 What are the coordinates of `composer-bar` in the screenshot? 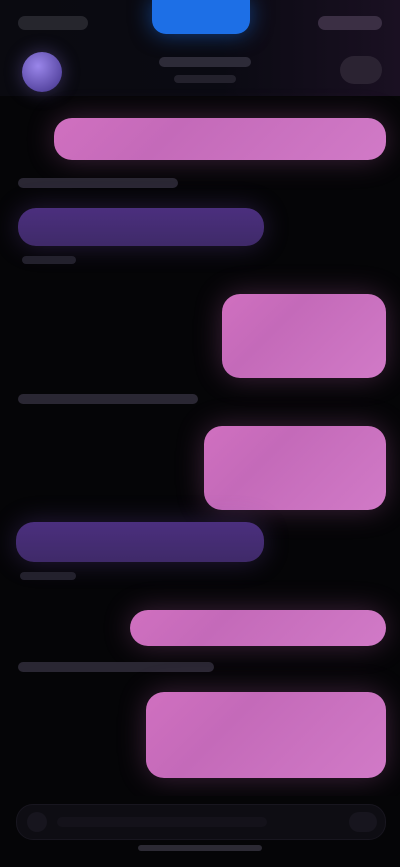 It's located at (200, 831).